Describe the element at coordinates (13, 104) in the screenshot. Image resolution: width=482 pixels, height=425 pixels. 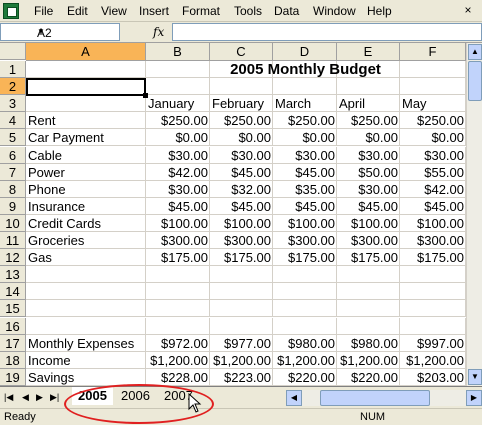
I see `row-header-3: 3` at that location.